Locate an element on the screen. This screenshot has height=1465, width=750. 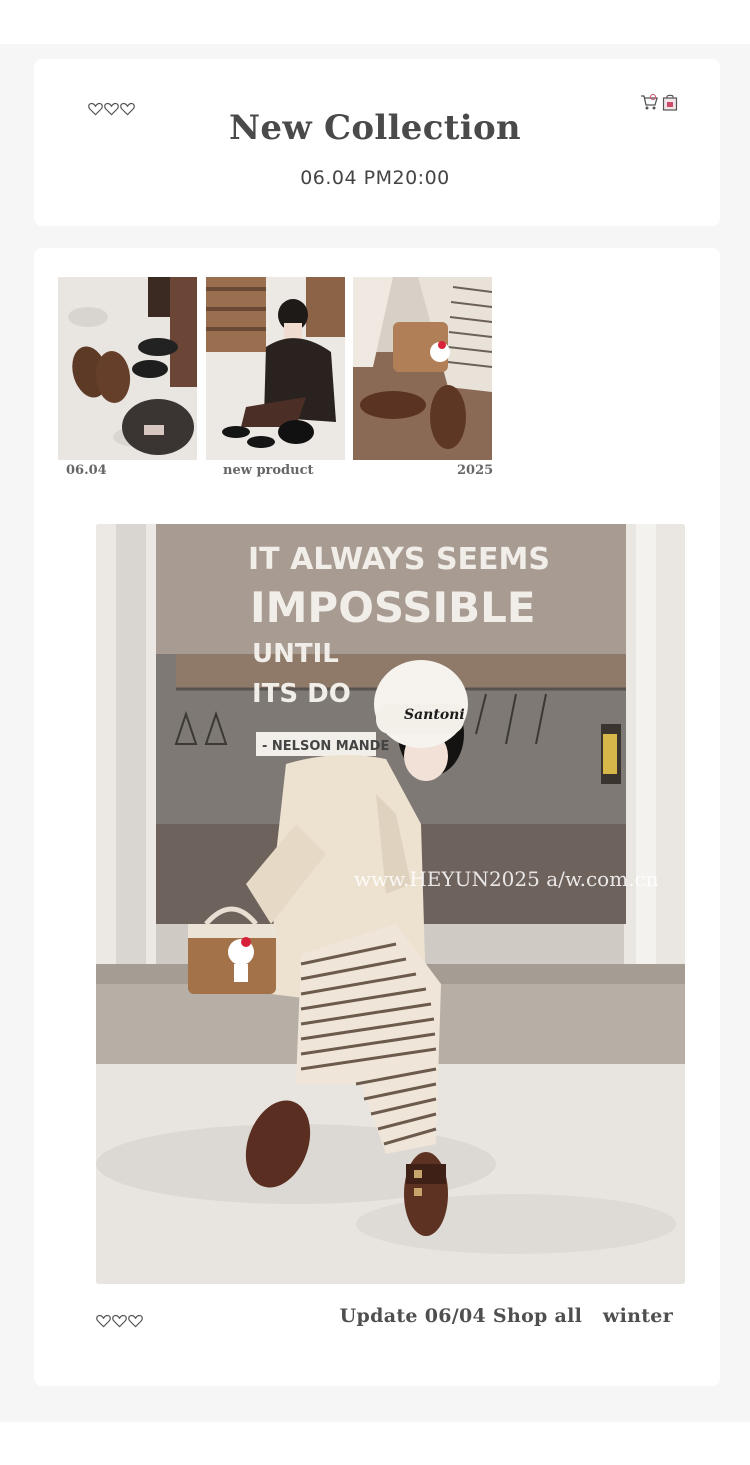
svg-text: IT ALWAYS SEEMS is located at coordinates (399, 559).